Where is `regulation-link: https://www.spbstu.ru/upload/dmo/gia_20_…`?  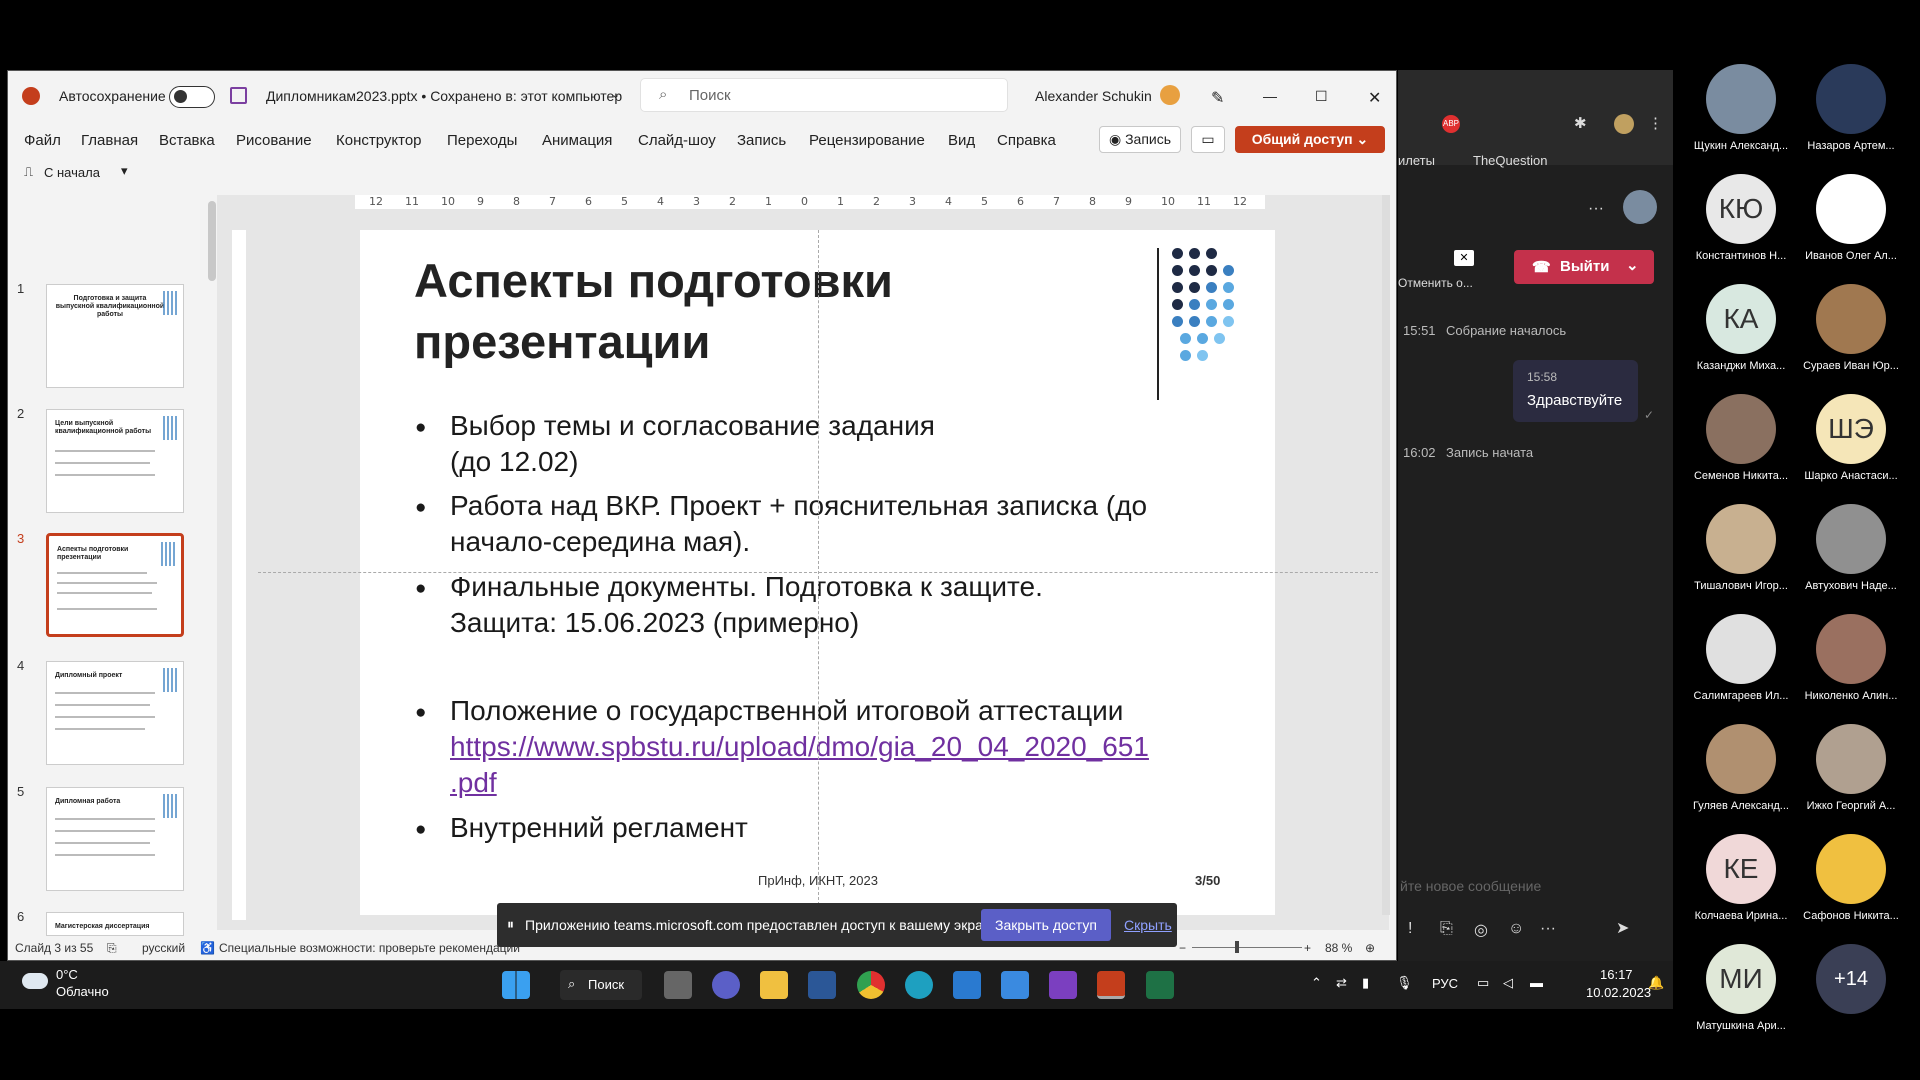
regulation-link: https://www.spbstu.ru/upload/dmo/gia_20_… is located at coordinates (842, 747).